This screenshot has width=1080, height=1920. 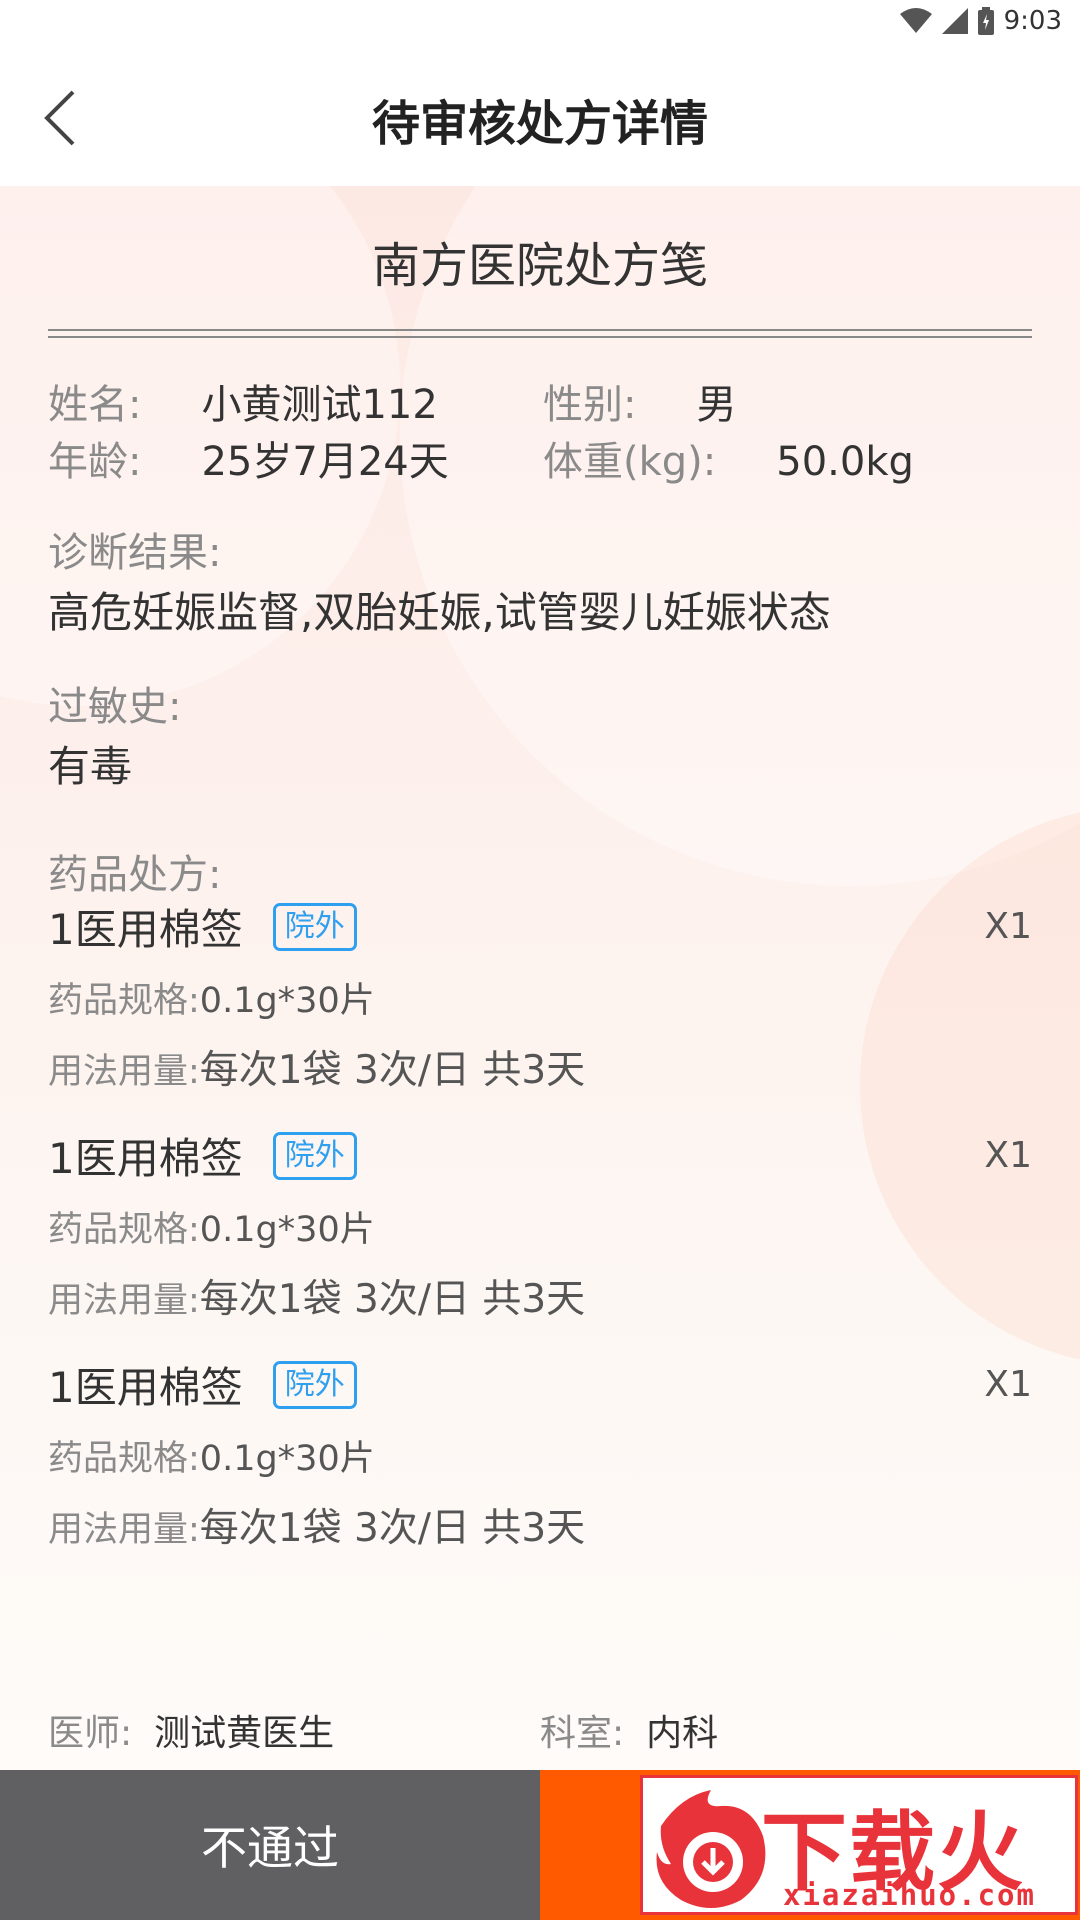 What do you see at coordinates (325, 462) in the screenshot?
I see `patient-age: 25岁7月24天` at bounding box center [325, 462].